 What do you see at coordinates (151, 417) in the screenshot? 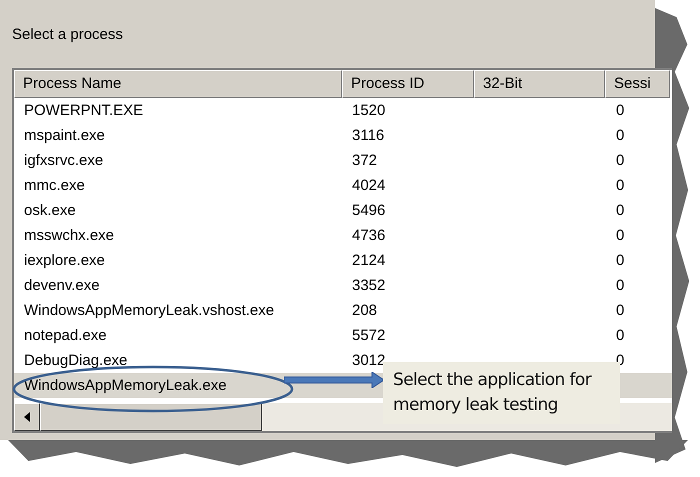
I see `scroll-thumb` at bounding box center [151, 417].